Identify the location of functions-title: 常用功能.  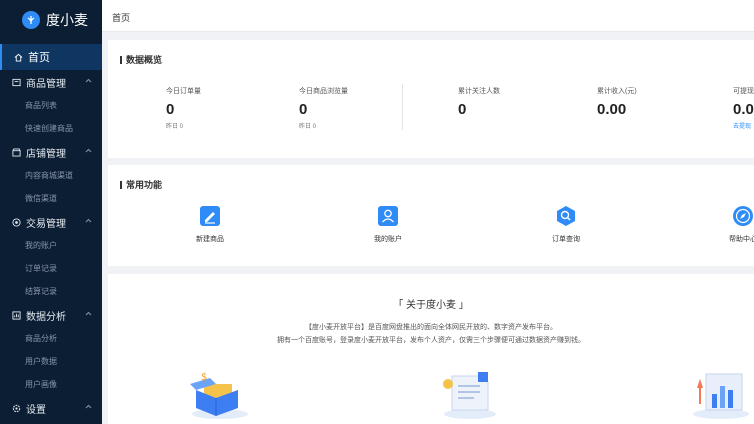
(141, 184).